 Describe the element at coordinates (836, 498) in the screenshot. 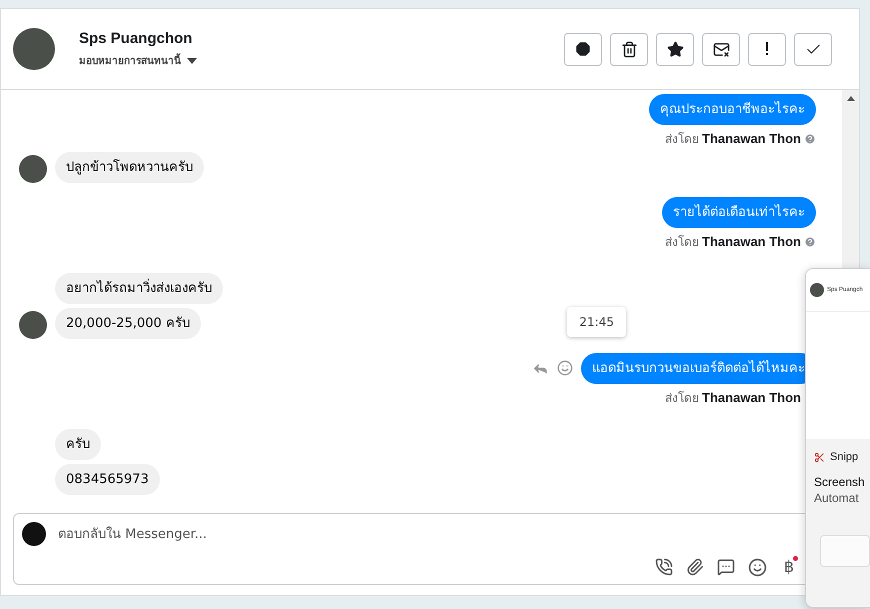

I see `notification-body: Automat` at that location.